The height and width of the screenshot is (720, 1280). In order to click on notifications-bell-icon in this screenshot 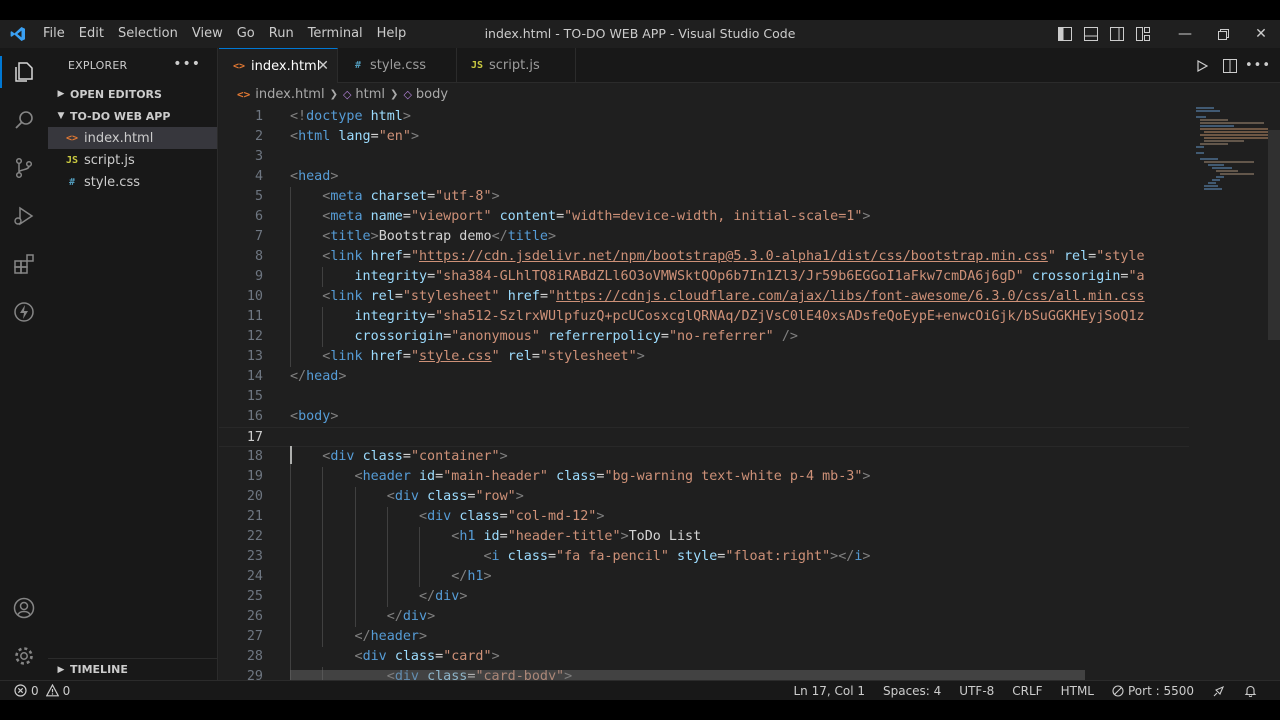, I will do `click(1250, 690)`.